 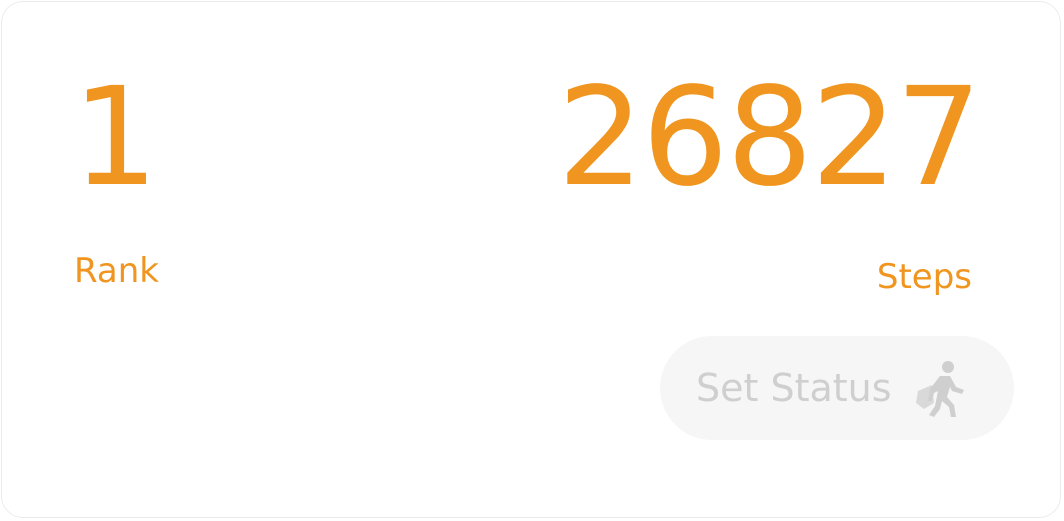 I want to click on set-status-button: Set Status, so click(x=837, y=388).